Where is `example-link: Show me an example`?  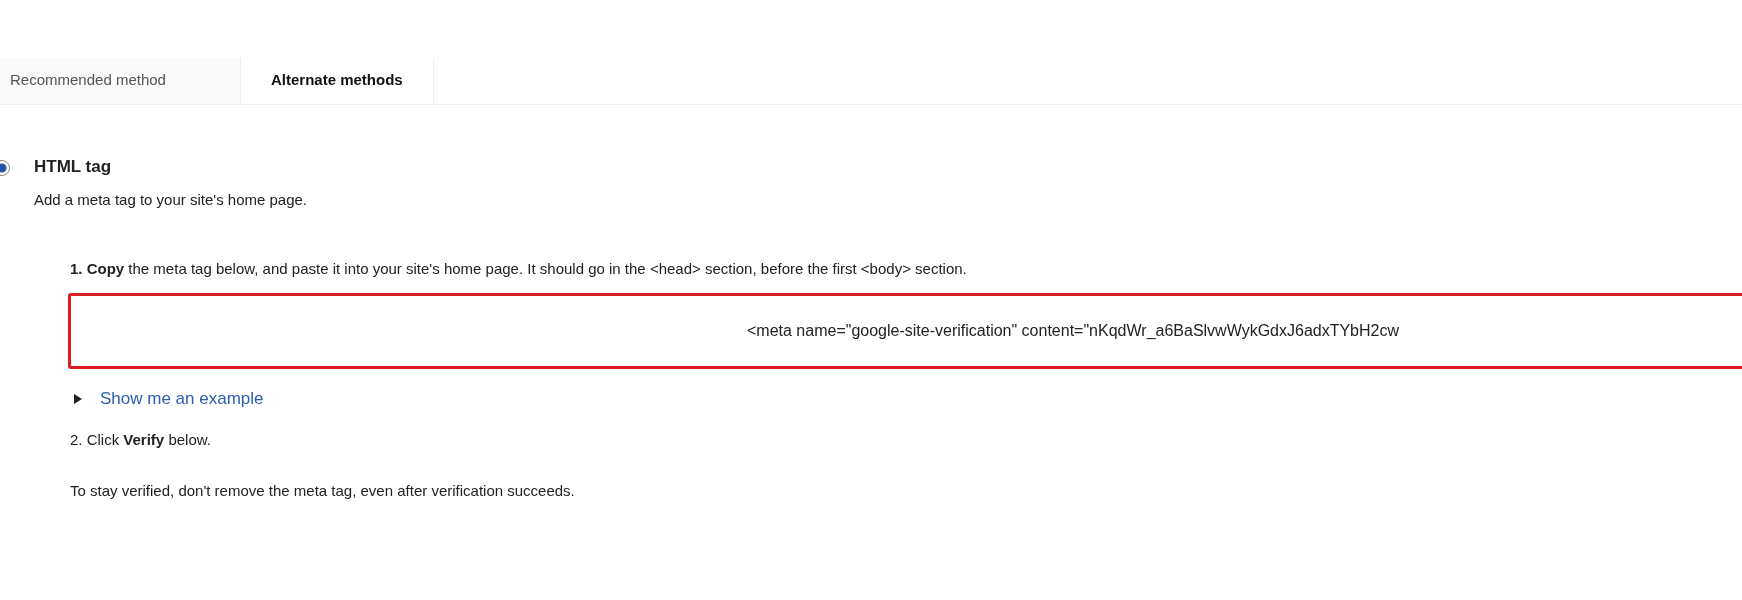 example-link: Show me an example is located at coordinates (182, 399).